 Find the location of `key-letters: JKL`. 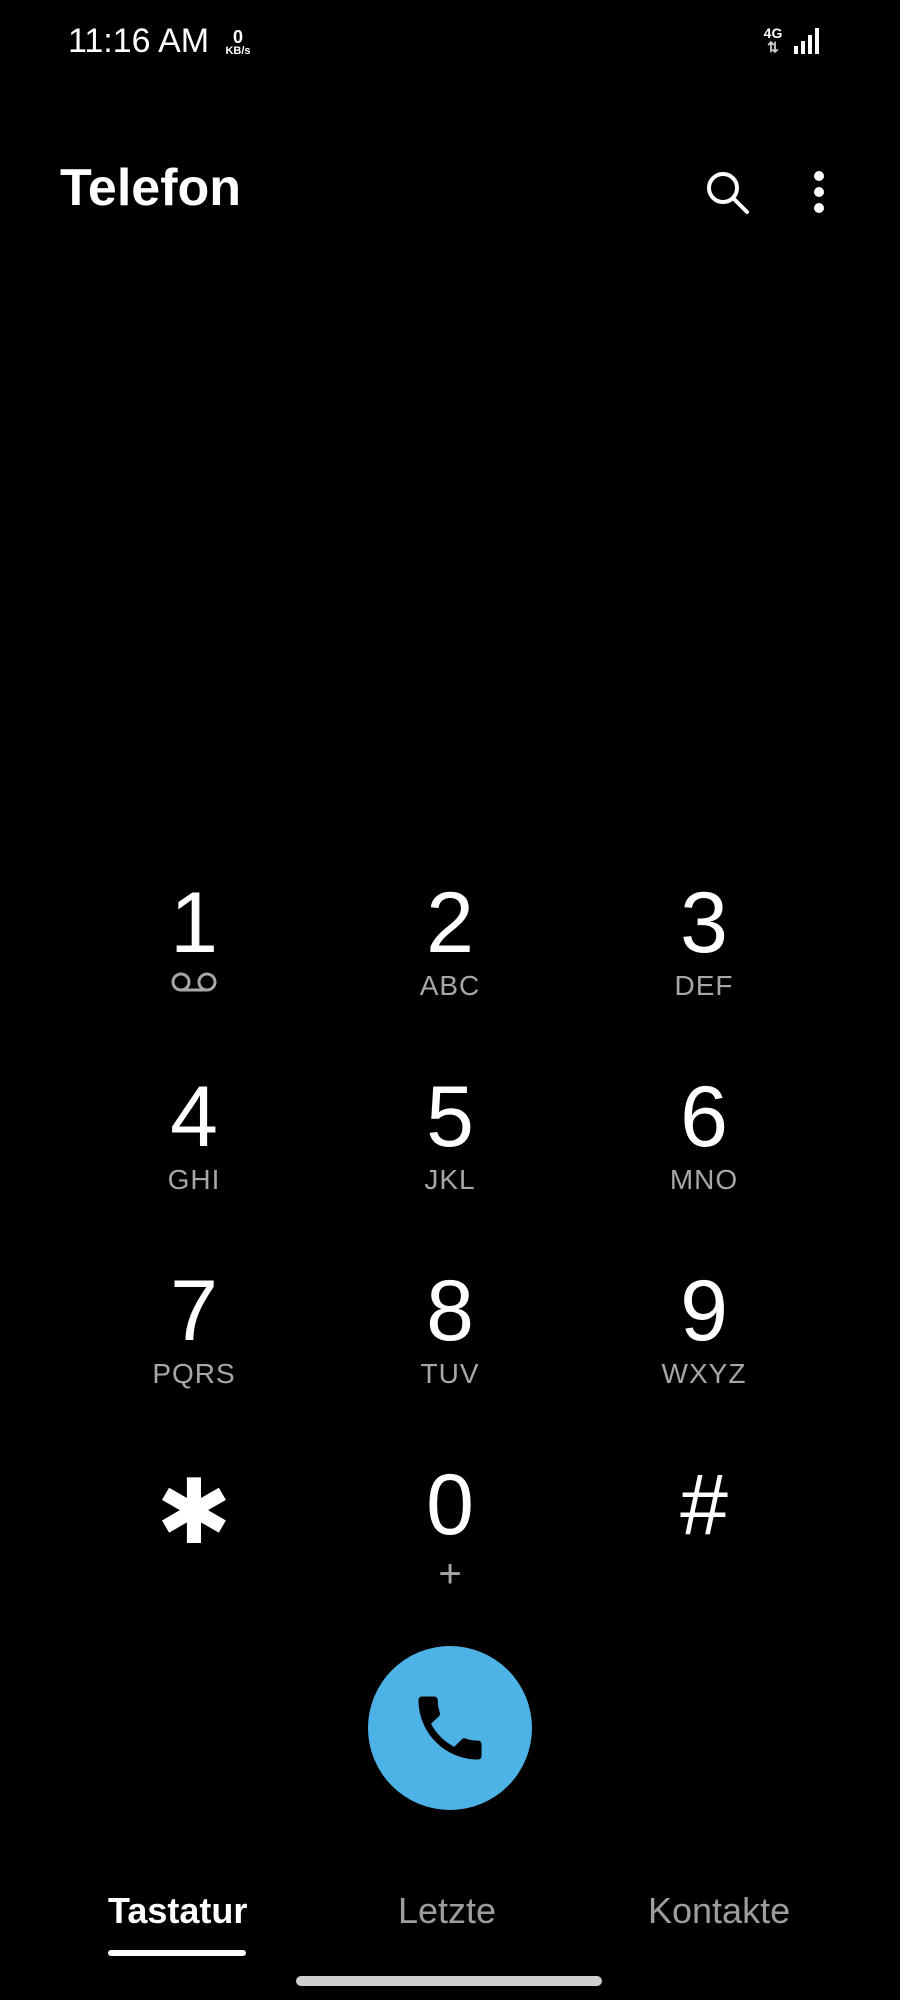

key-letters: JKL is located at coordinates (450, 1179).